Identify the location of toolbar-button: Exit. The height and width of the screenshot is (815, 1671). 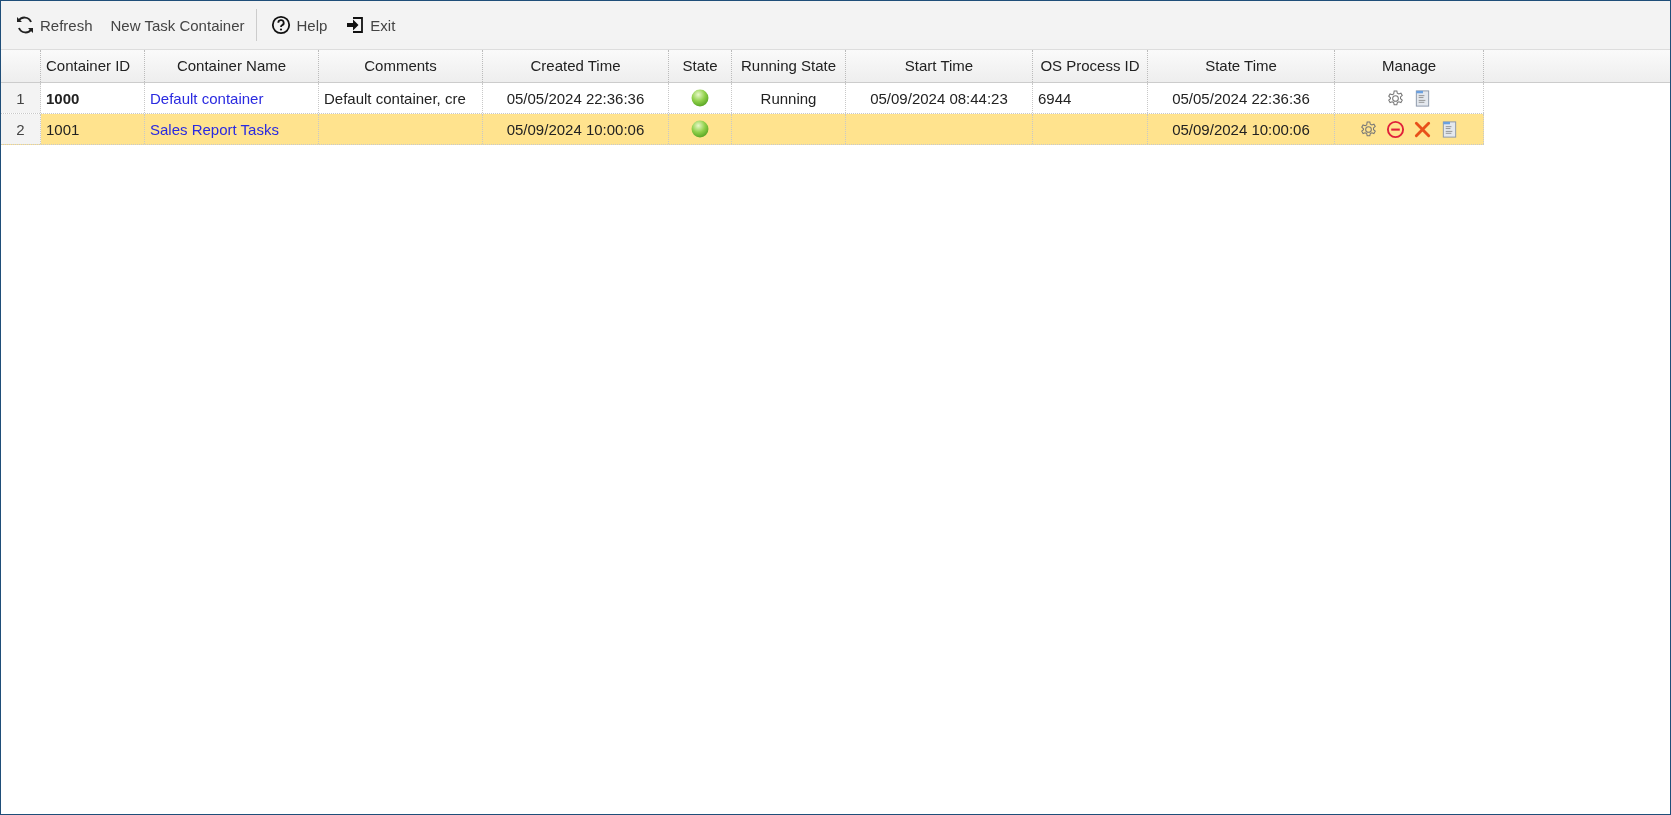
(370, 25).